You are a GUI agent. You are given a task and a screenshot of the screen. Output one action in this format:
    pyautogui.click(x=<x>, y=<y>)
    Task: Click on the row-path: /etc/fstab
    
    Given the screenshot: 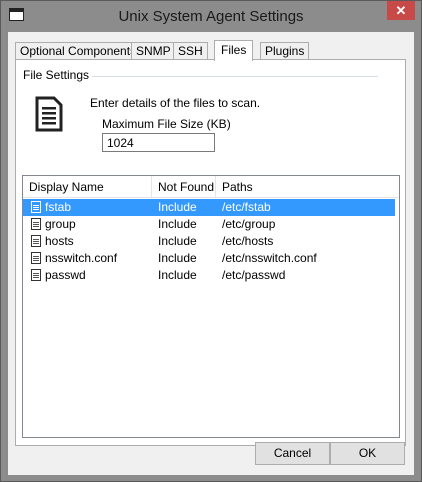 What is the action you would take?
    pyautogui.click(x=246, y=207)
    